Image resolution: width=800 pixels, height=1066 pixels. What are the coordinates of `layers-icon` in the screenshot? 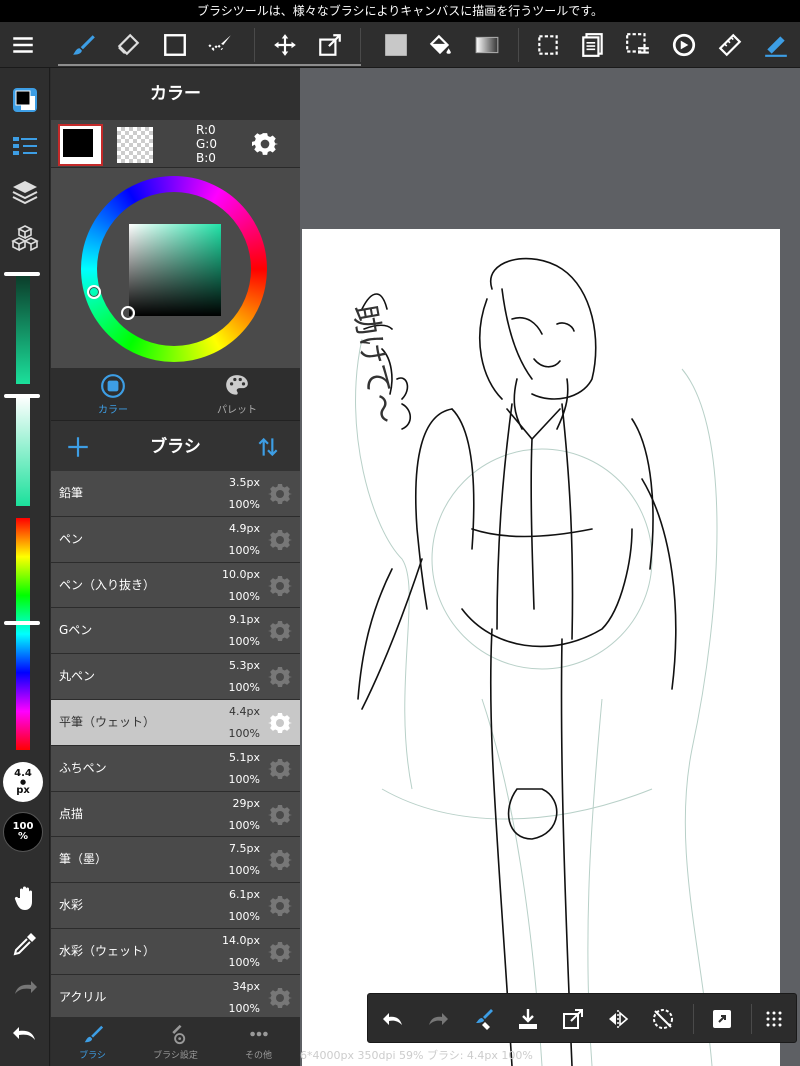 It's located at (25, 192).